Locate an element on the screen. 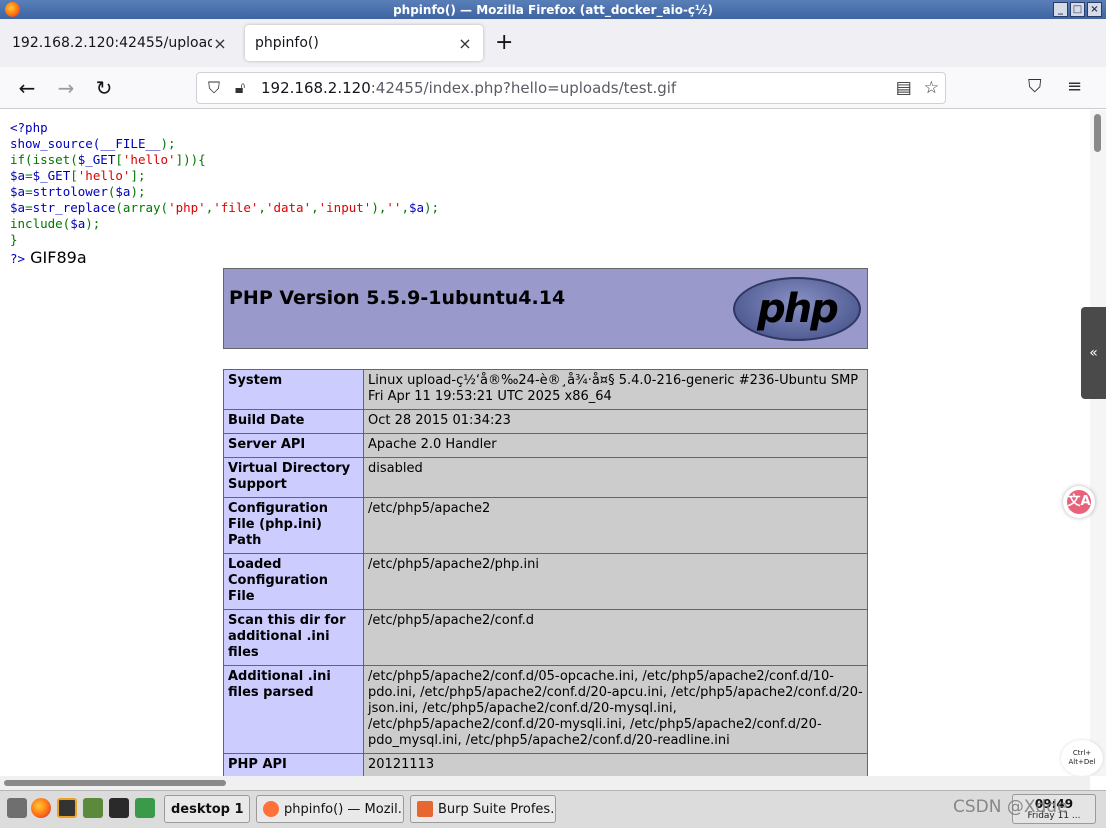  gif-header-text: GIF89a is located at coordinates (58, 257).